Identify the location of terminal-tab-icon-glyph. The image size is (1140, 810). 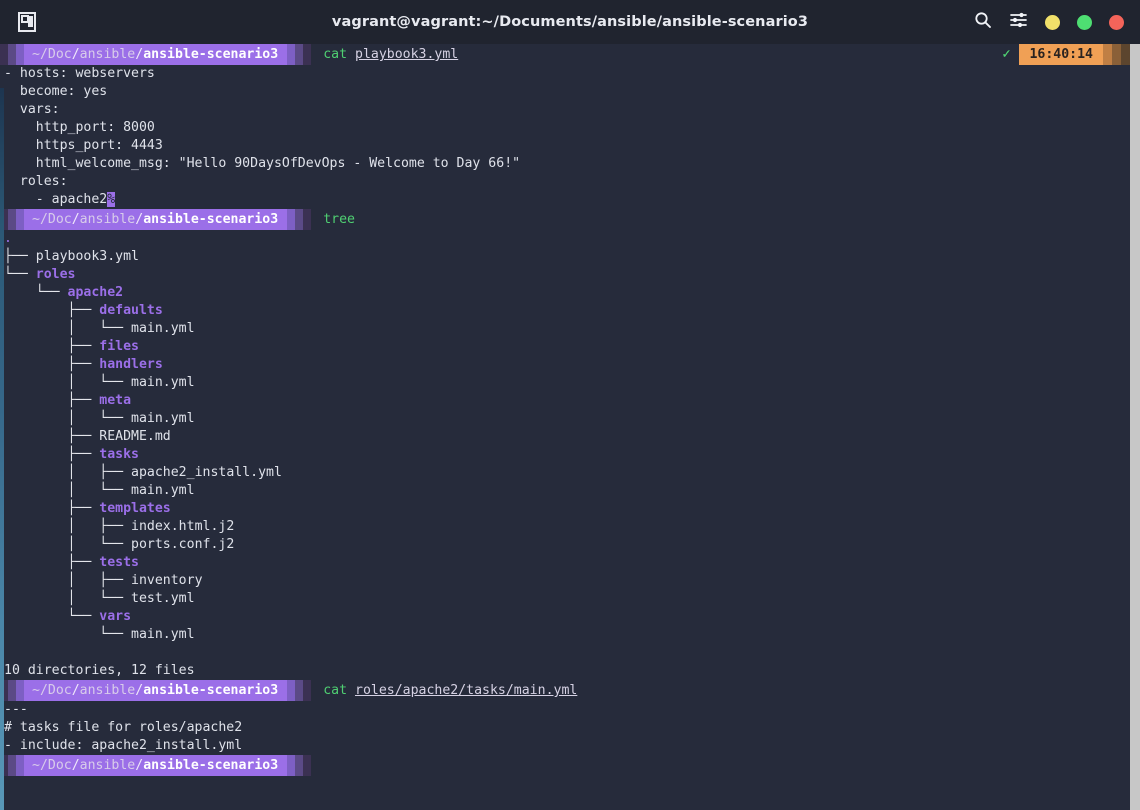
(27, 22).